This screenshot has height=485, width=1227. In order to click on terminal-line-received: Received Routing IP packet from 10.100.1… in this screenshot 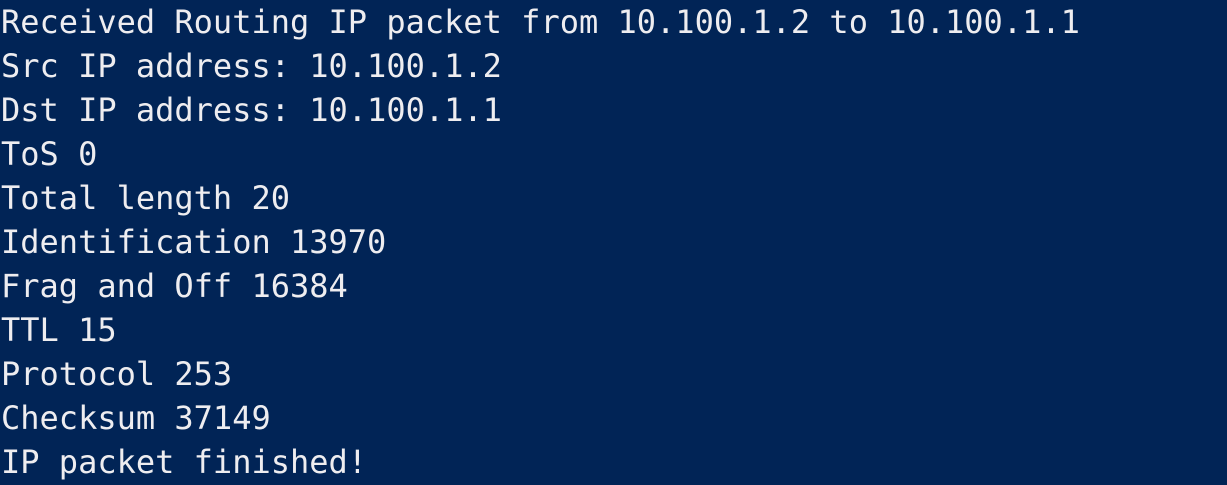, I will do `click(540, 22)`.